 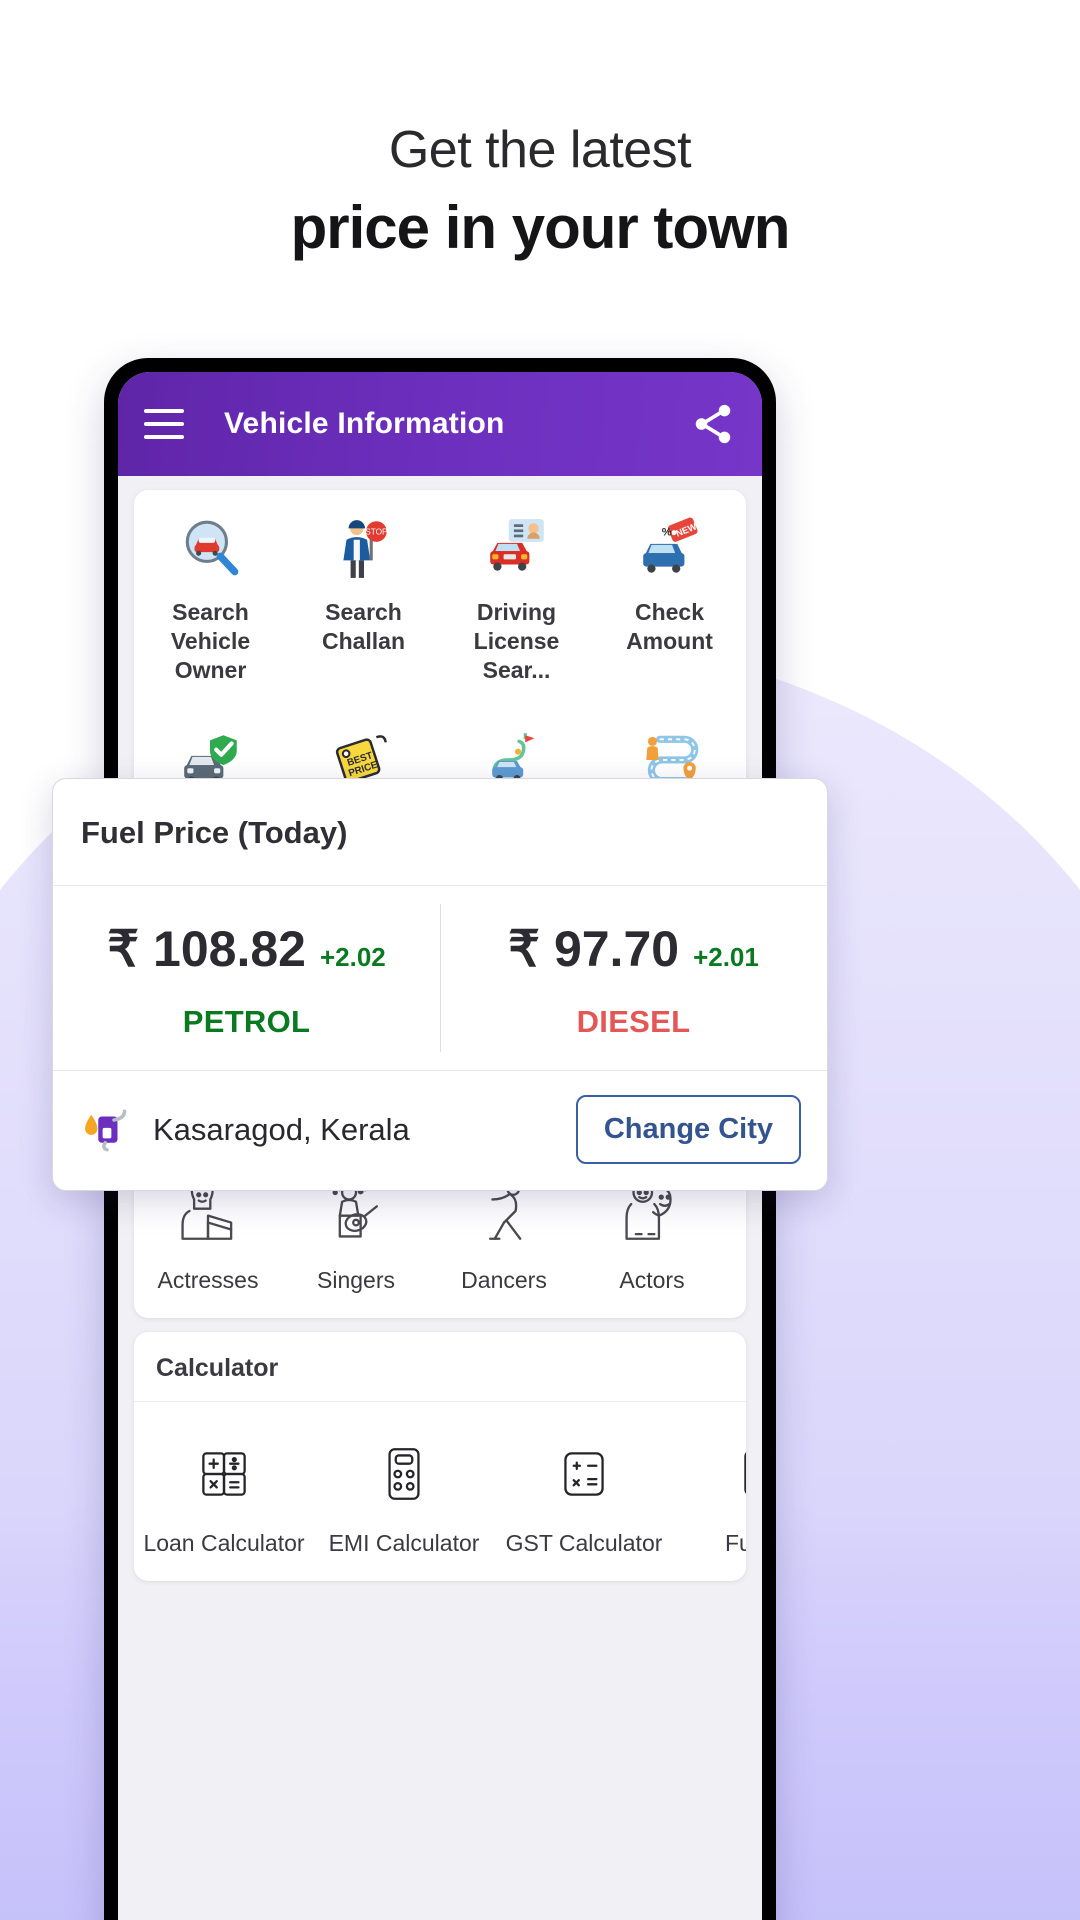 What do you see at coordinates (210, 548) in the screenshot?
I see `magnifier-car-icon` at bounding box center [210, 548].